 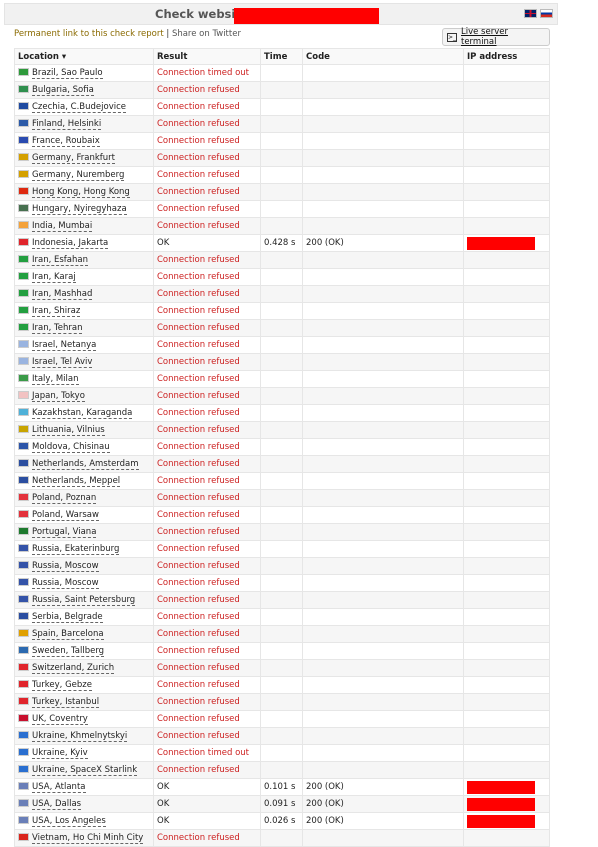 What do you see at coordinates (282, 685) in the screenshot?
I see `table-row: Turkey, Gebze Connection refused` at bounding box center [282, 685].